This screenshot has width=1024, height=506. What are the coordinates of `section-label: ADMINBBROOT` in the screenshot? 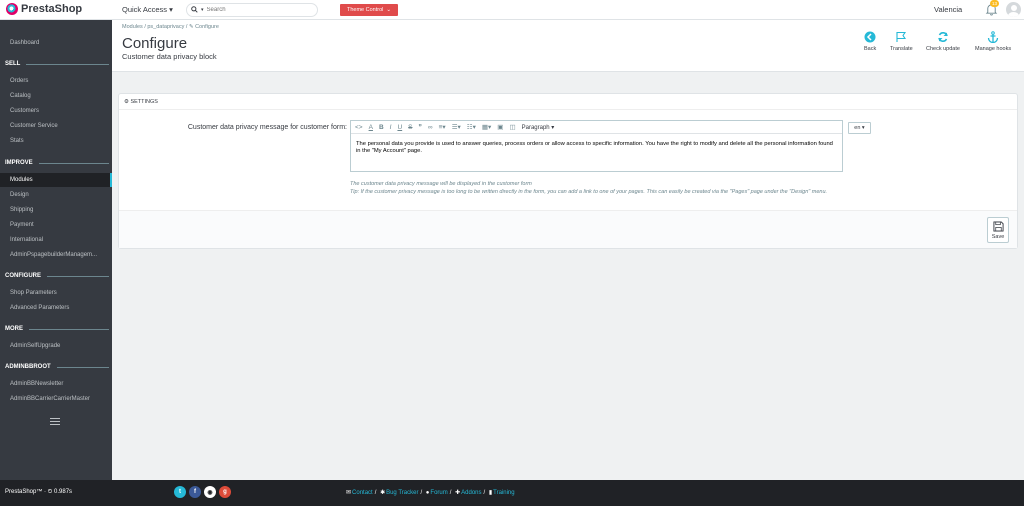 It's located at (28, 367).